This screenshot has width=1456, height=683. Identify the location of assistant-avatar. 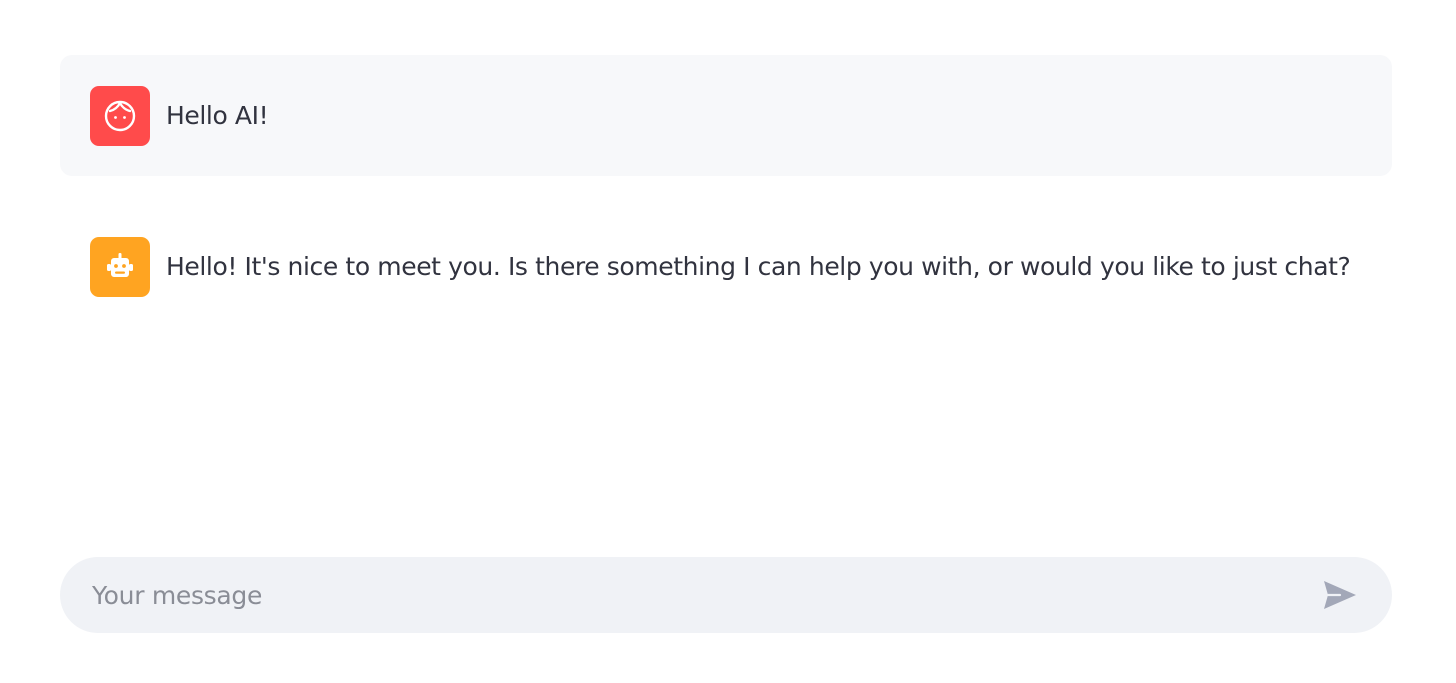
(120, 266).